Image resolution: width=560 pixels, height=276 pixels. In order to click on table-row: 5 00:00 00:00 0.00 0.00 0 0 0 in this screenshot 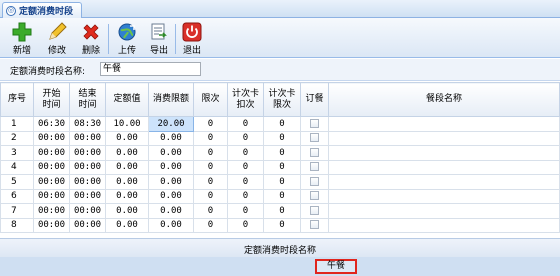, I will do `click(280, 182)`.